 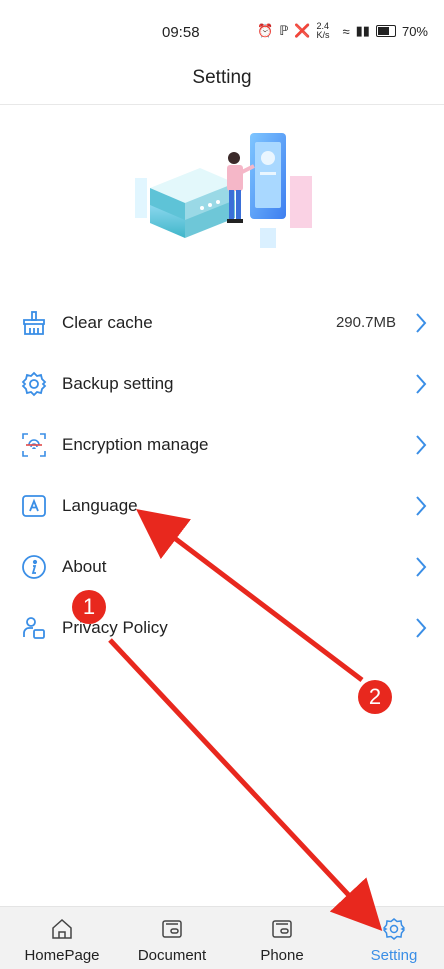 I want to click on home-icon, so click(x=62, y=928).